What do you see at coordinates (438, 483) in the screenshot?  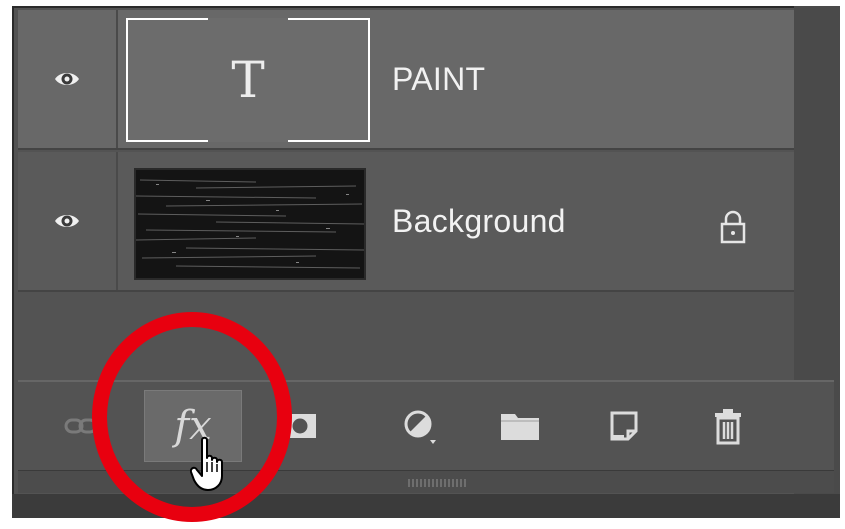 I see `resize-grip-icon` at bounding box center [438, 483].